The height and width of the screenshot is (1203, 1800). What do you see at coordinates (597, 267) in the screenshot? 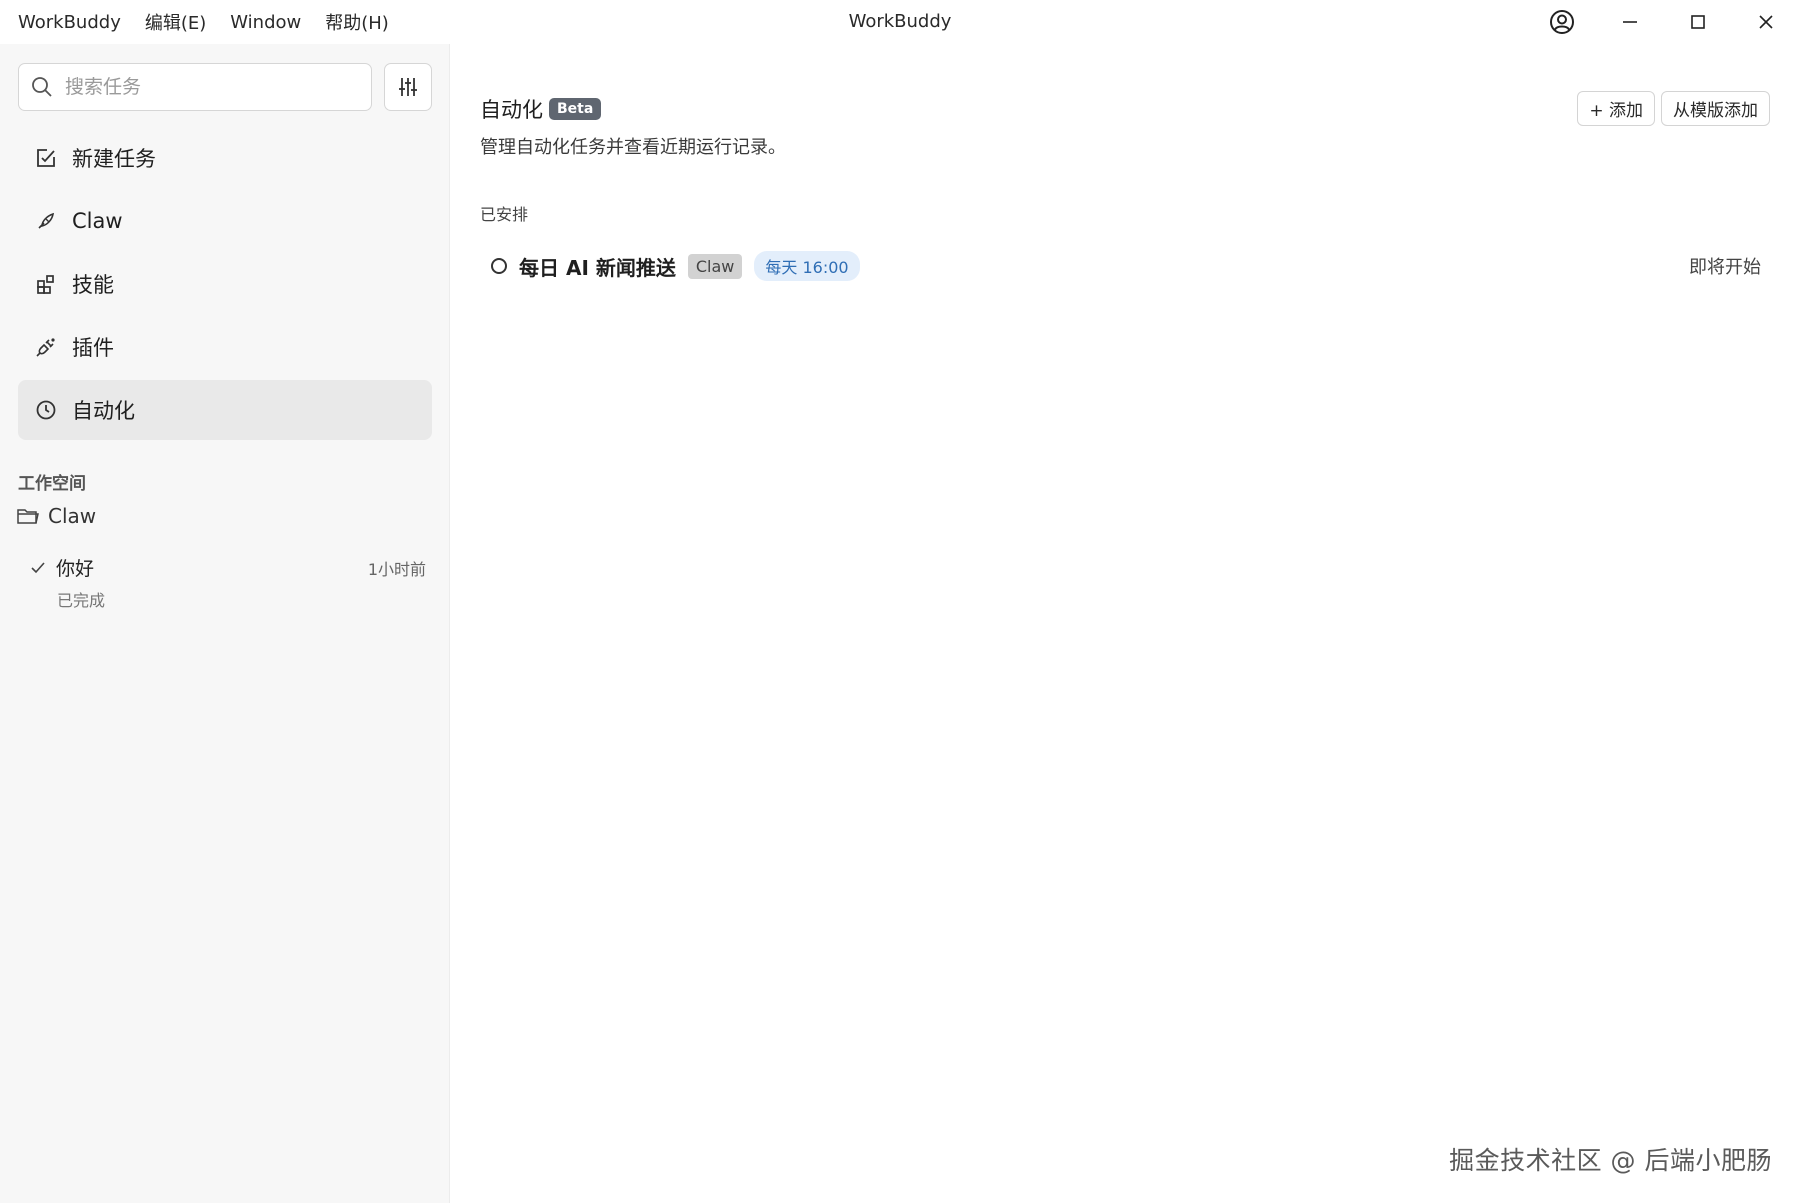
I see `automation-name: 每日 AI 新闻推送` at bounding box center [597, 267].